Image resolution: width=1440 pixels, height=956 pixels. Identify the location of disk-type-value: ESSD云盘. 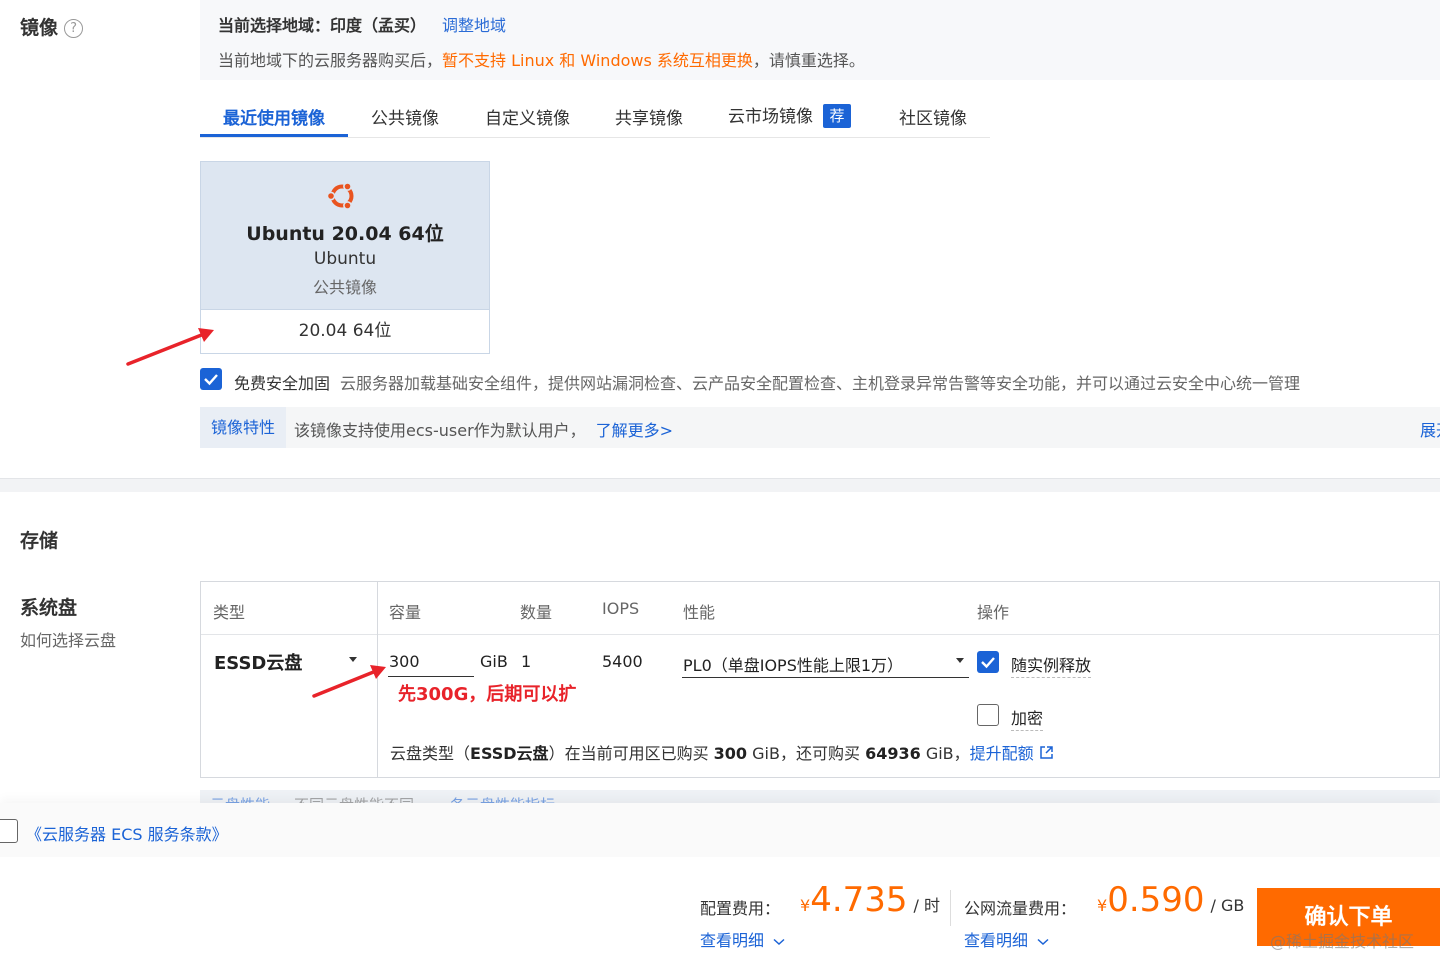
(258, 663).